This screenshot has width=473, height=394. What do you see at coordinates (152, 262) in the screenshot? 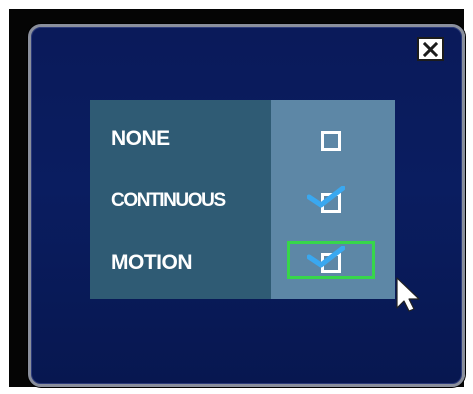
I see `option-label-motion: MOTION` at bounding box center [152, 262].